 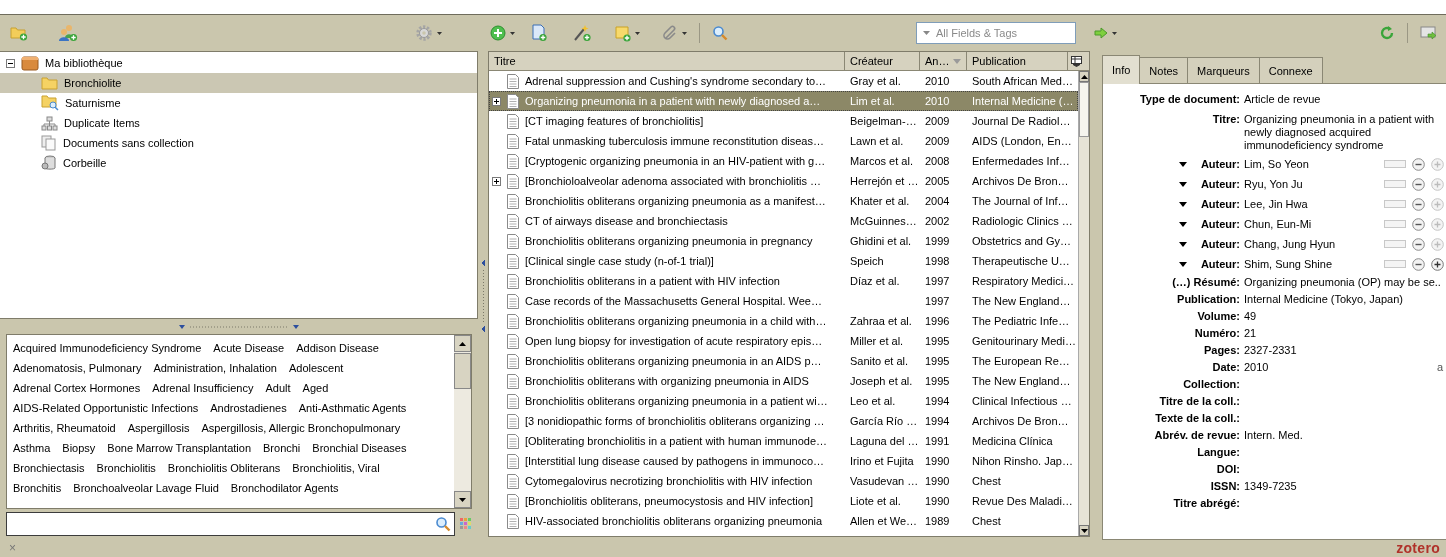 What do you see at coordinates (1282, 99) in the screenshot?
I see `field-value: Article de revue` at bounding box center [1282, 99].